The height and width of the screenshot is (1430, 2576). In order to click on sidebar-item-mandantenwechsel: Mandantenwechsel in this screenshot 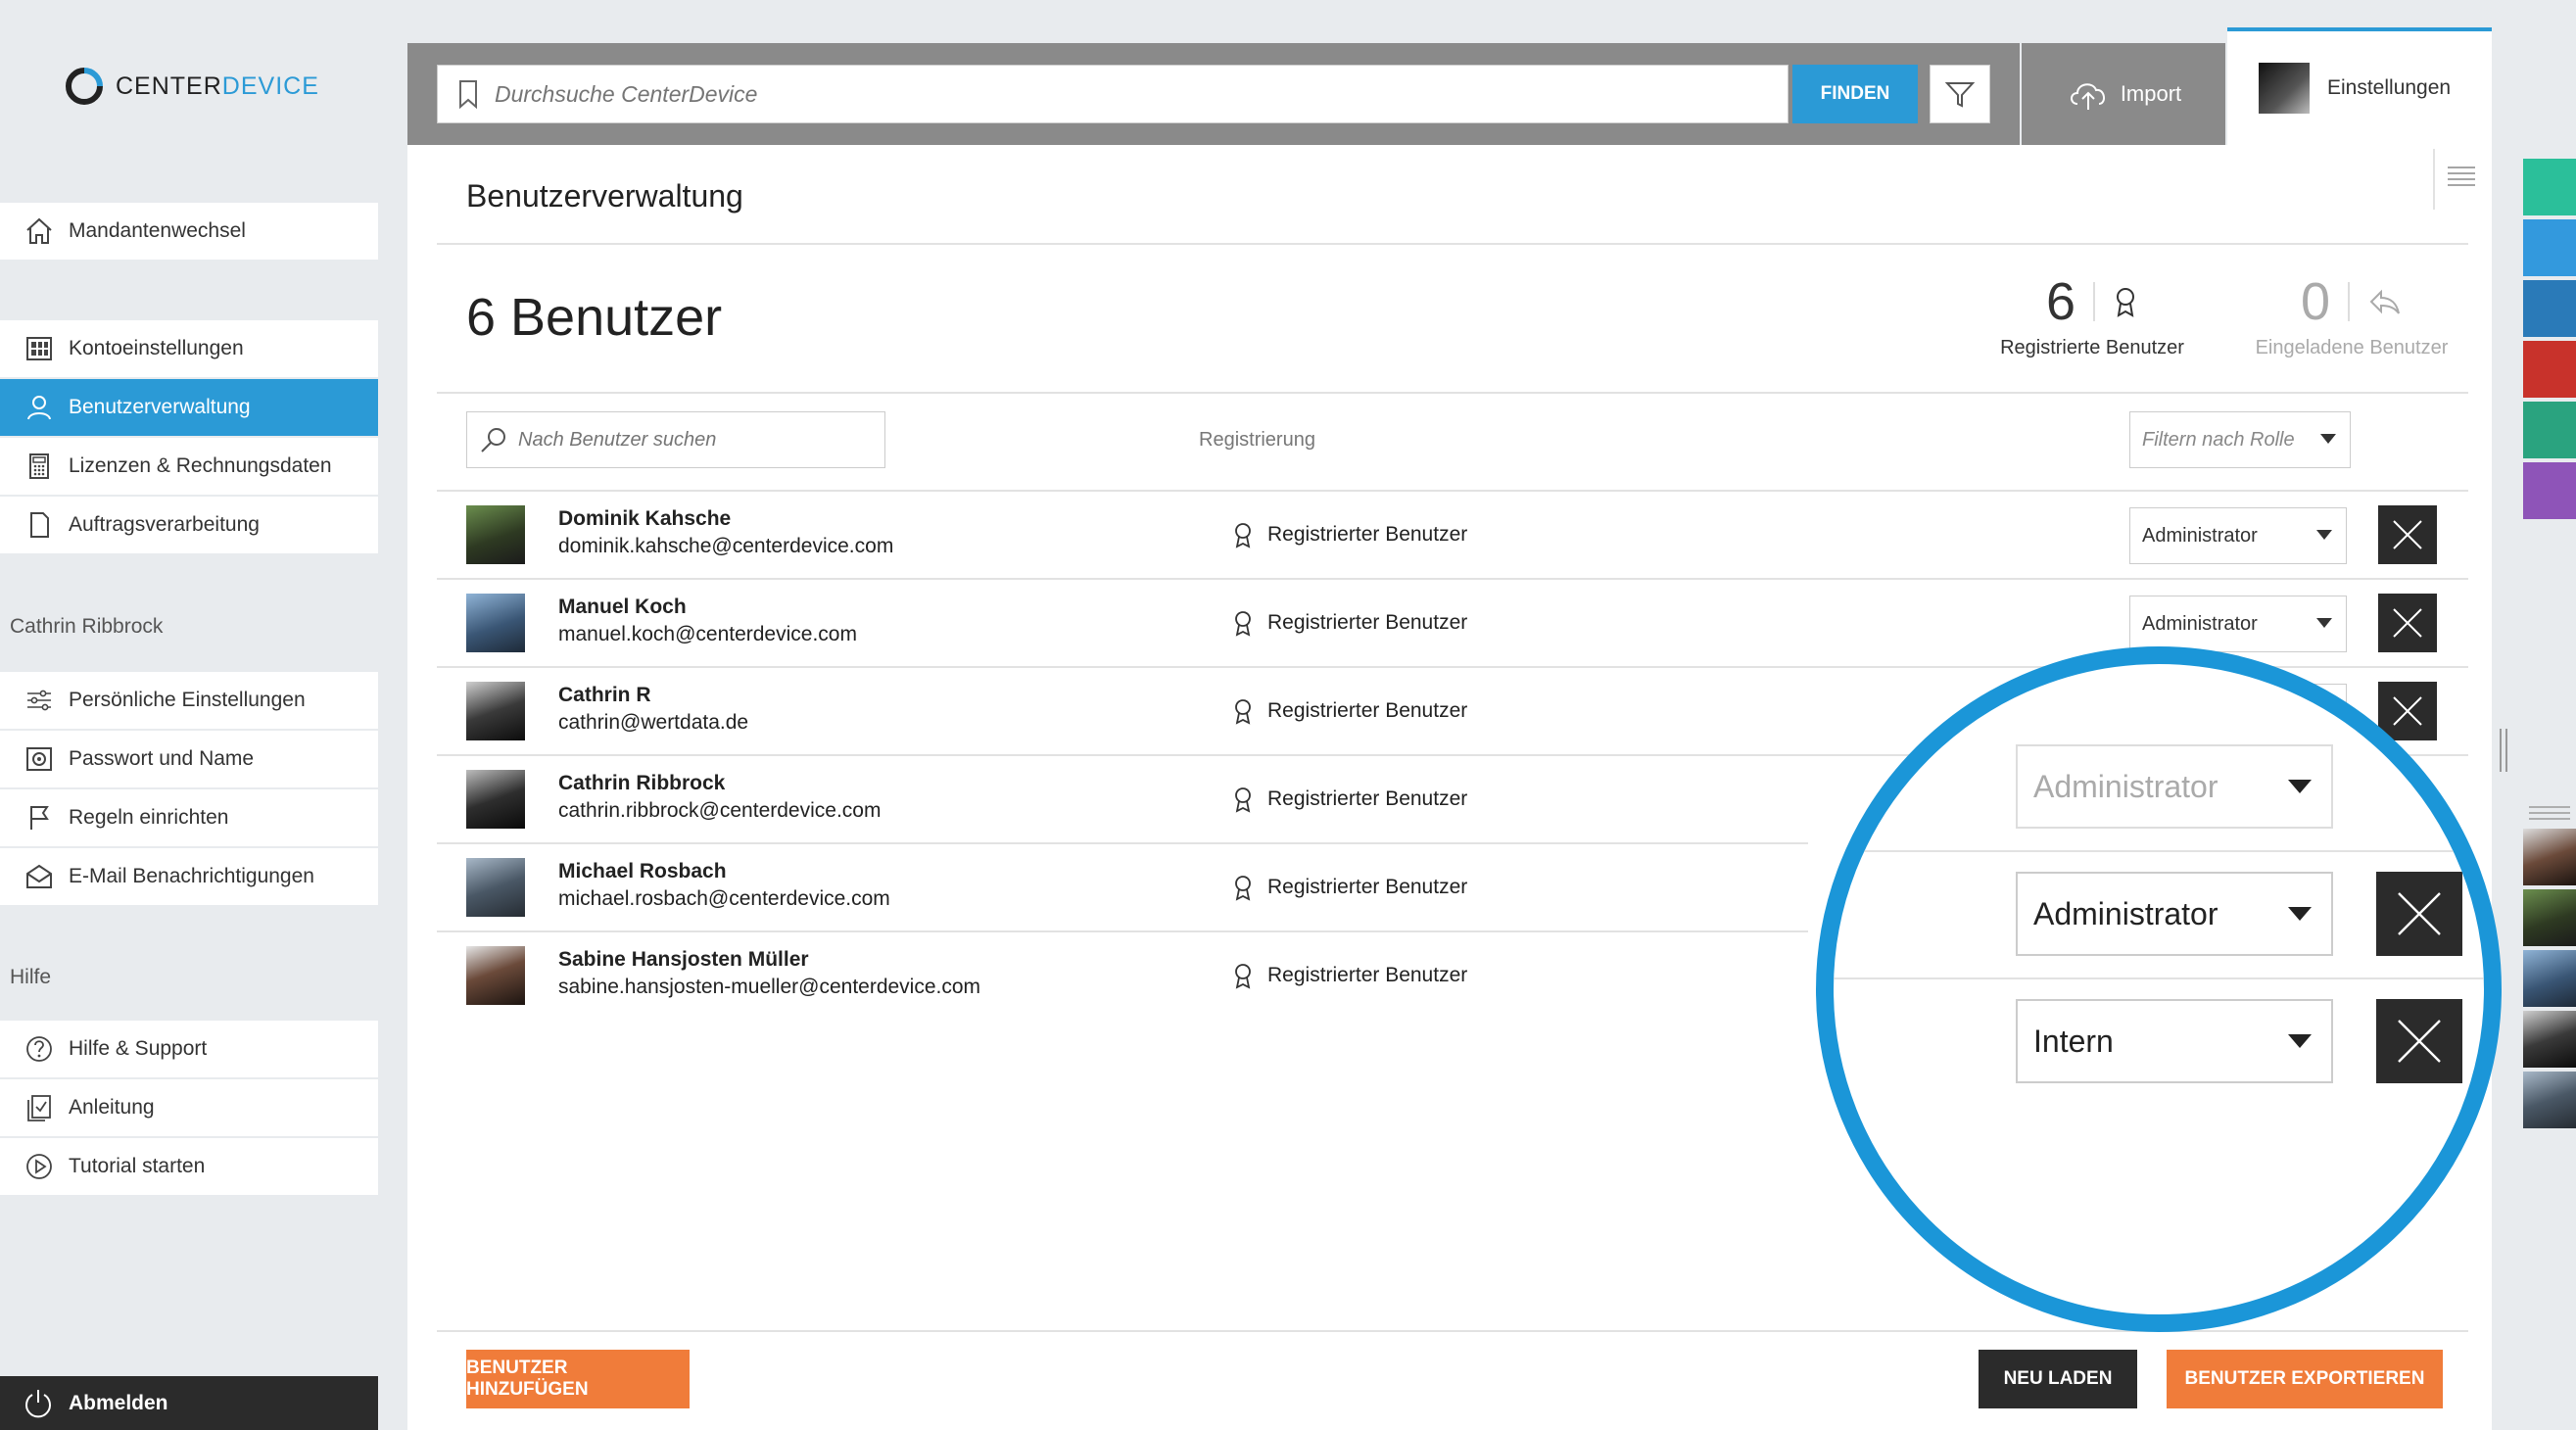, I will do `click(189, 231)`.